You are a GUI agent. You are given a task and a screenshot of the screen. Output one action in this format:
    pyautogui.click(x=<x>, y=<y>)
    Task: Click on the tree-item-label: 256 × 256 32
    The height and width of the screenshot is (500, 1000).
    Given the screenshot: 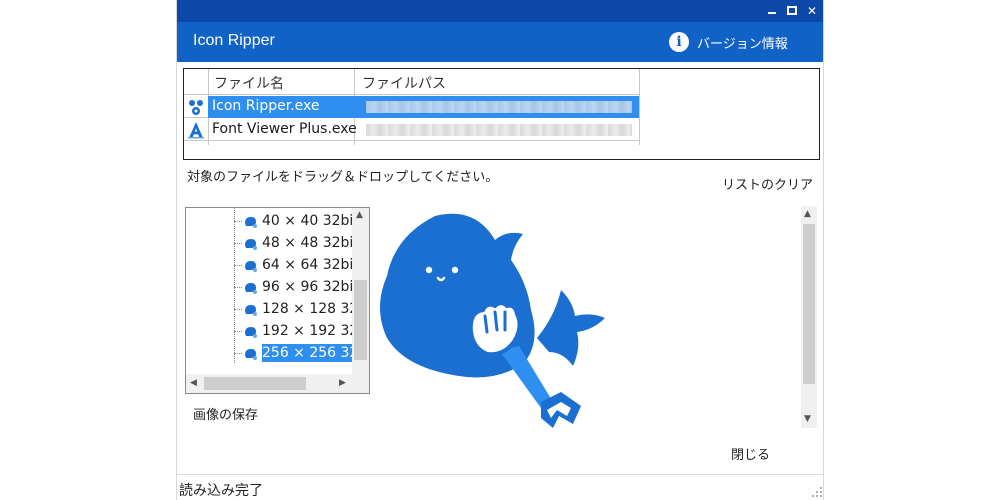 What is the action you would take?
    pyautogui.click(x=314, y=353)
    